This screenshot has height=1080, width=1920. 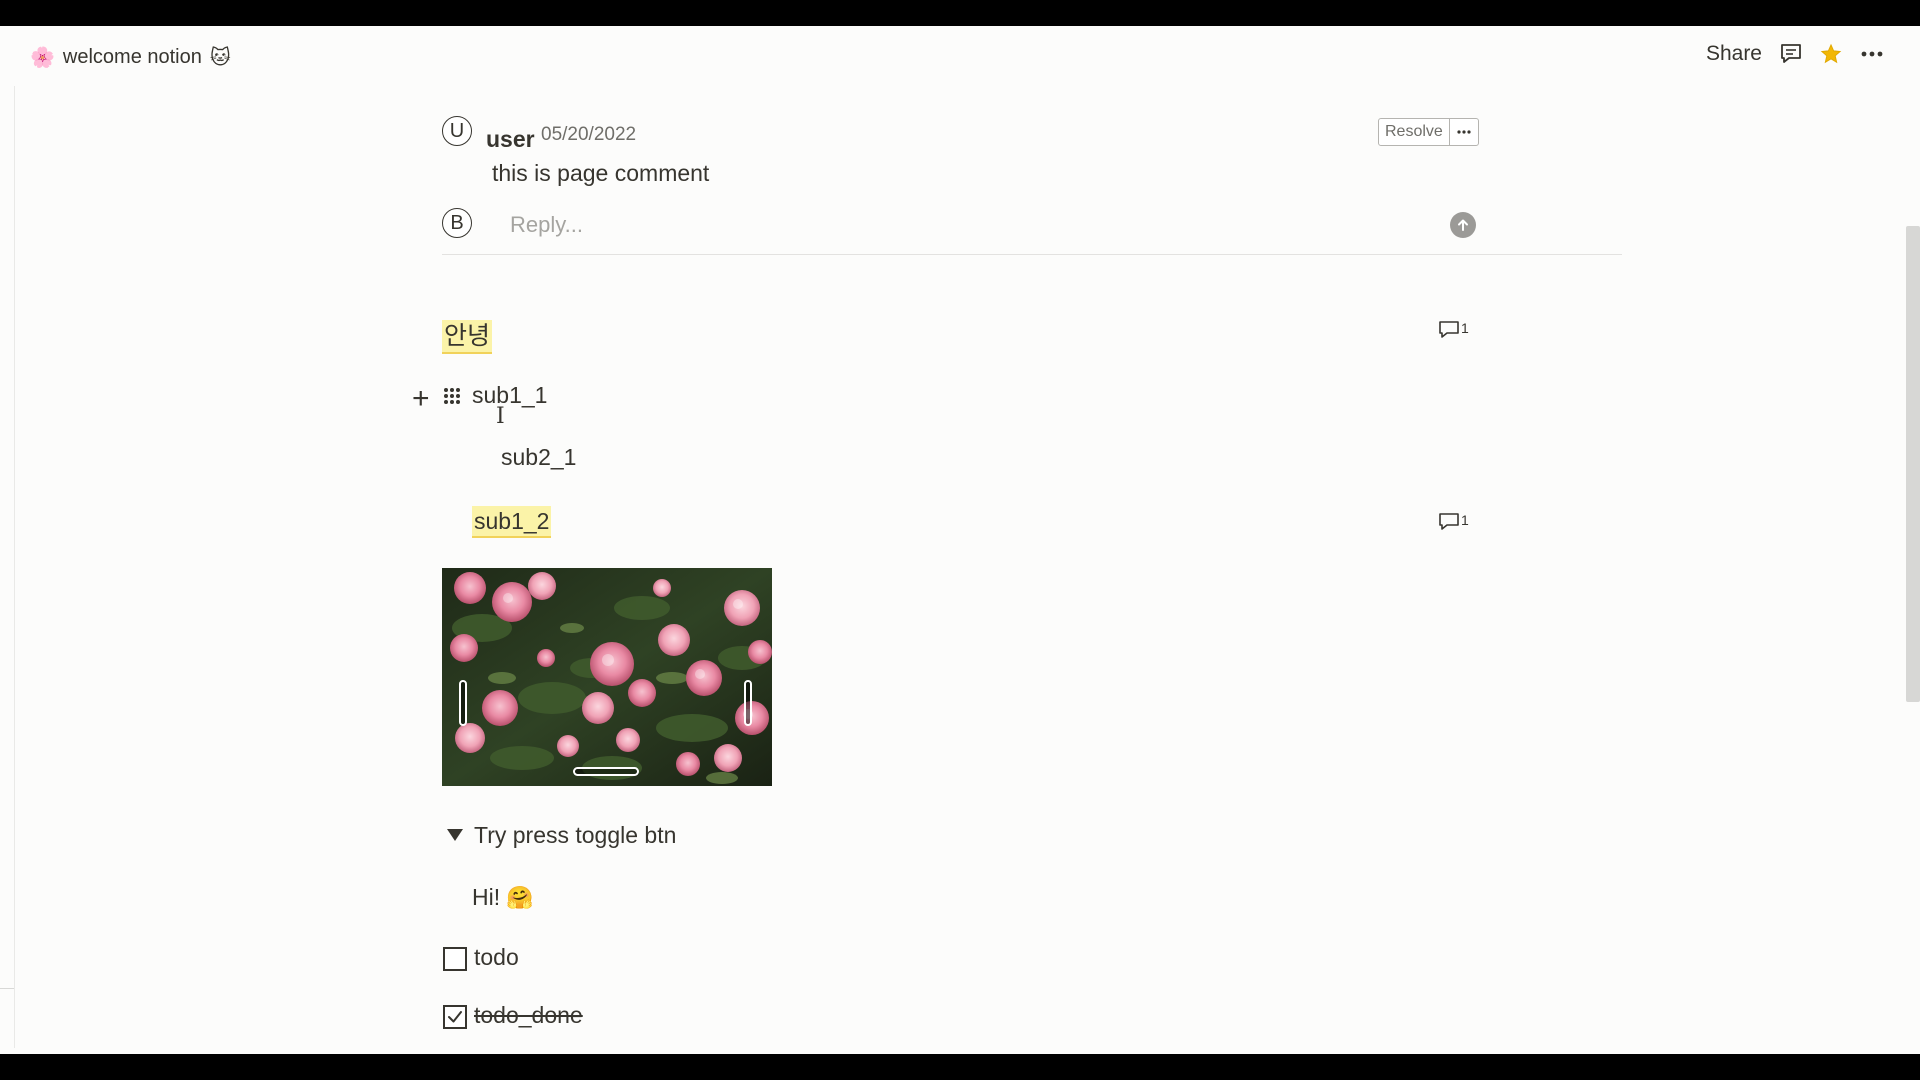 I want to click on toggle-child-label: Hi!, so click(x=486, y=897).